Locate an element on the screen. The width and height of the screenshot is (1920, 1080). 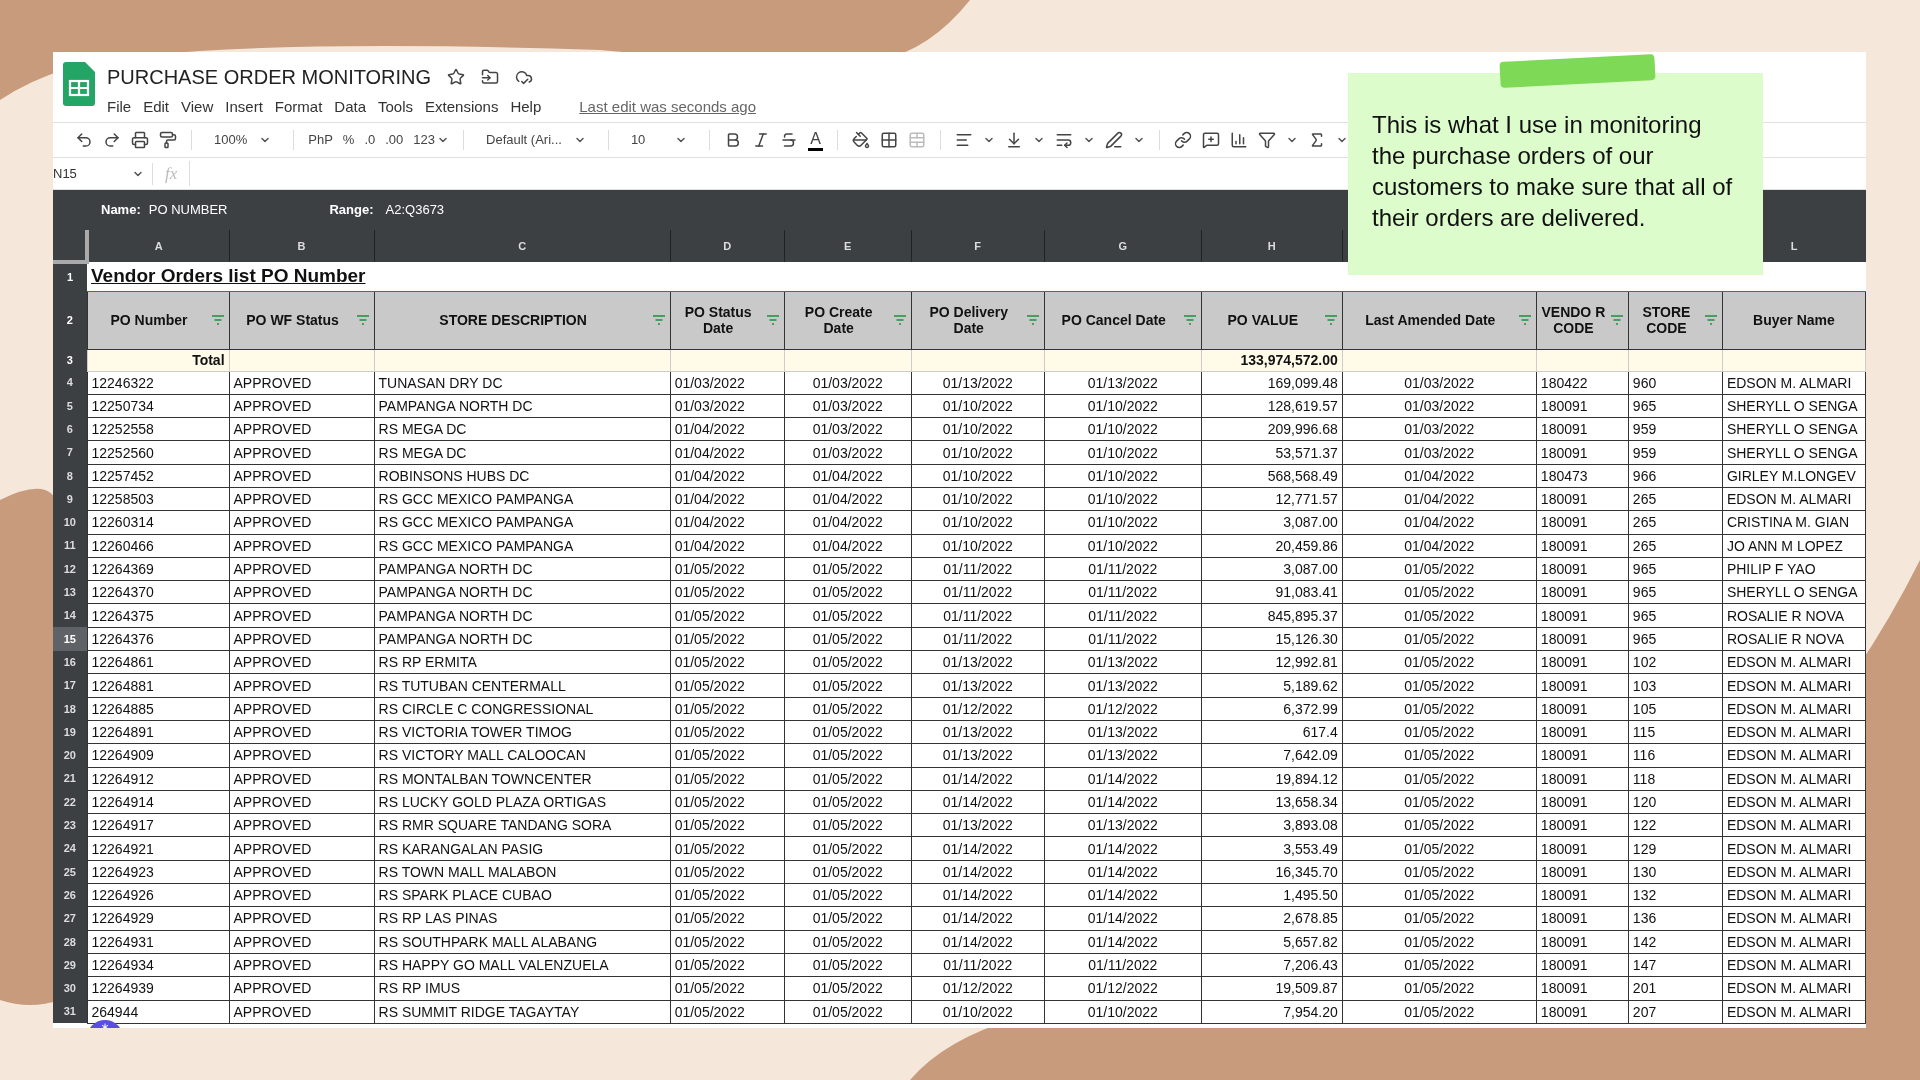
menu-item: Help is located at coordinates (526, 107).